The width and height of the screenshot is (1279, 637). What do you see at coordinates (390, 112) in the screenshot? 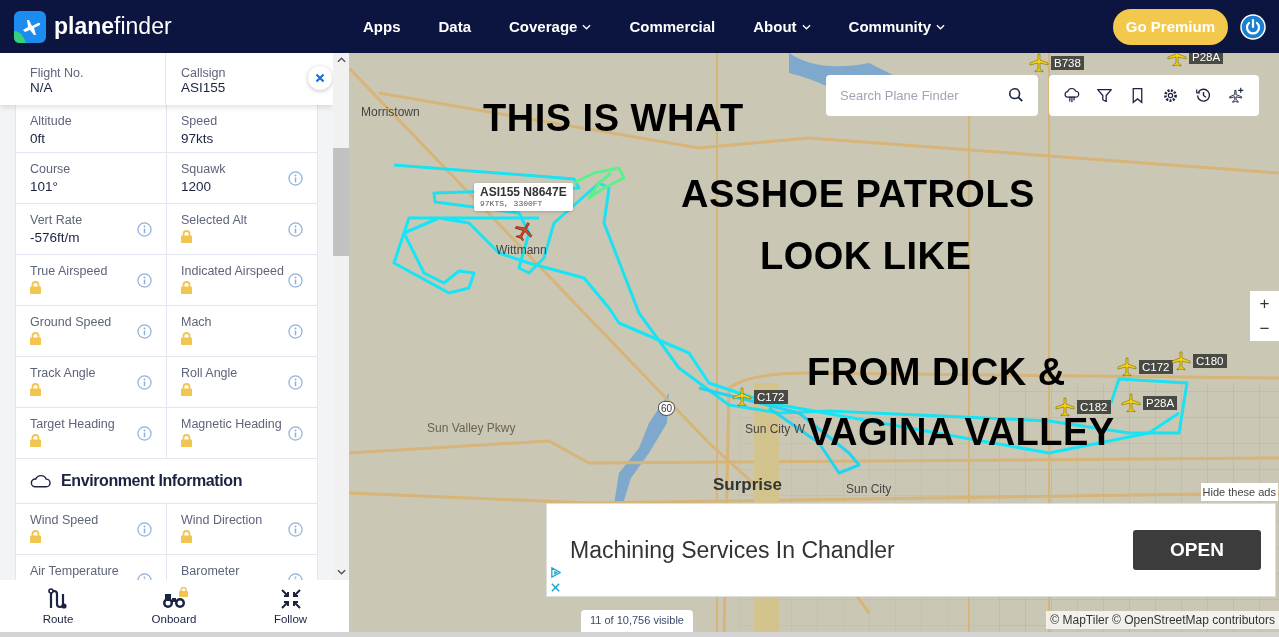
I see `place-label: Morristown` at bounding box center [390, 112].